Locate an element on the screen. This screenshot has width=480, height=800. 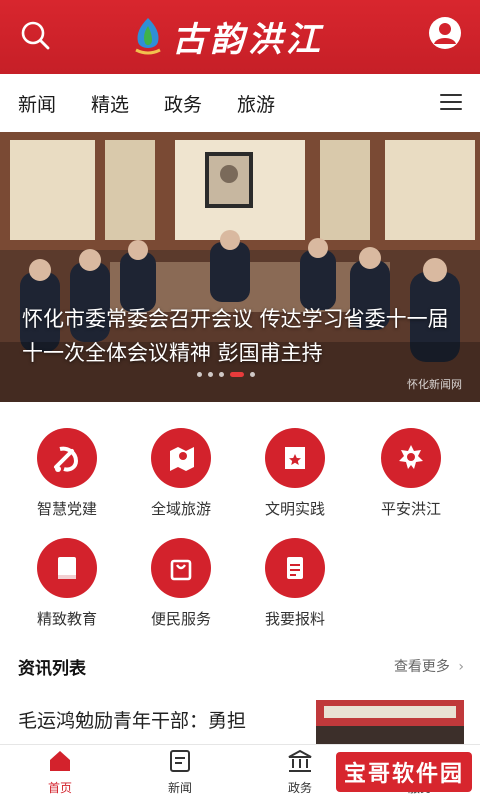
shortcut-label: 便民服务 is located at coordinates (180, 619).